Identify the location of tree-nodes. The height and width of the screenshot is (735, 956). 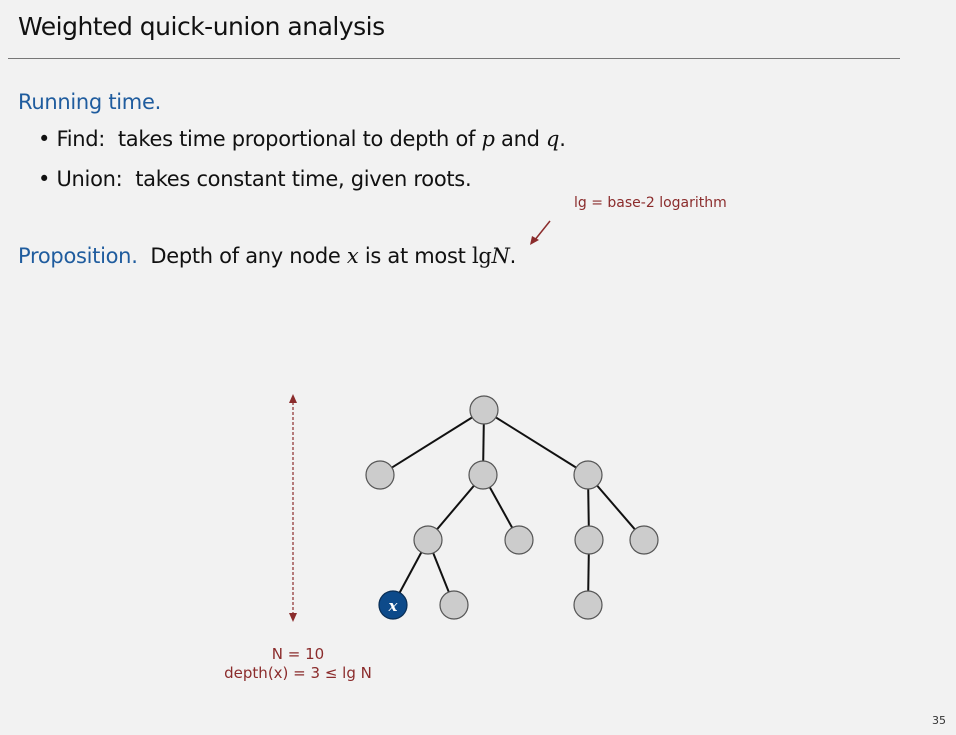
(512, 507).